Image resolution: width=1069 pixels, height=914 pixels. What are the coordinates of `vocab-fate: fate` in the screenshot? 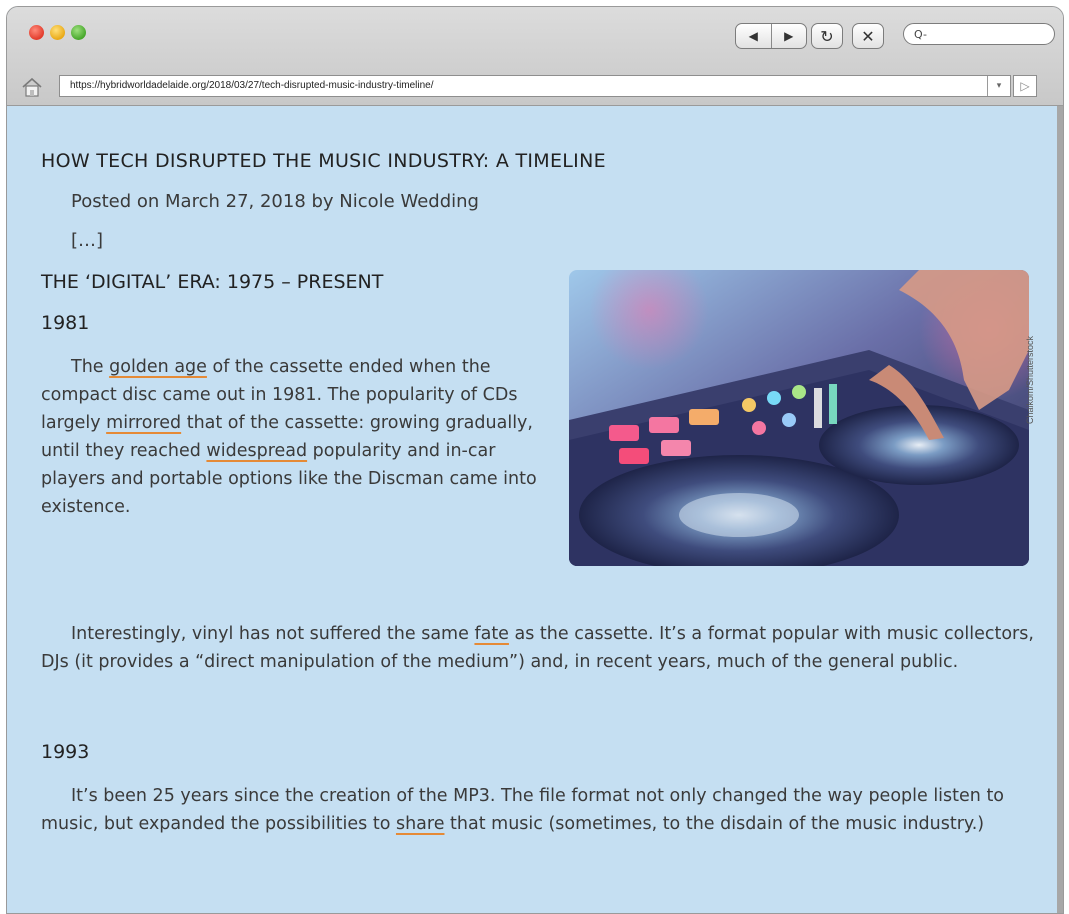 It's located at (491, 634).